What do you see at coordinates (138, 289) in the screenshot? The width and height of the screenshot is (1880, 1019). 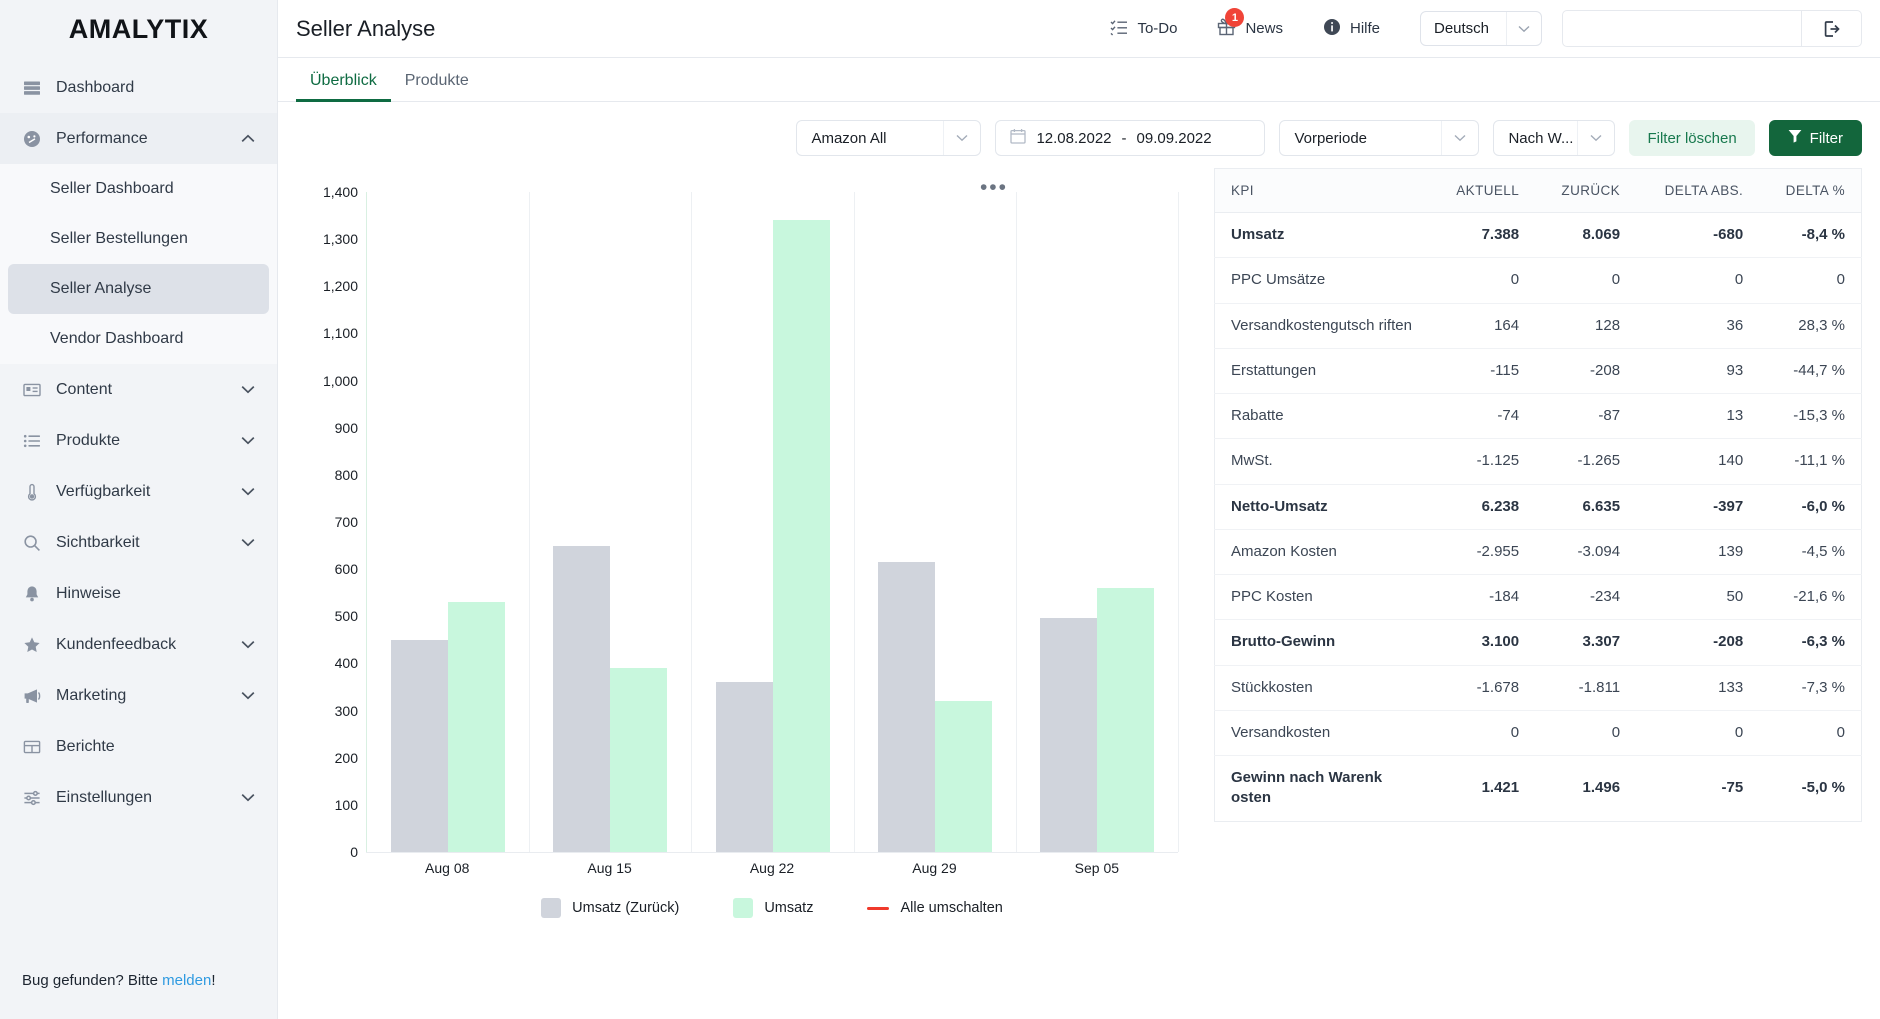 I see `sidebar-item-seller-analyse: Seller Analyse` at bounding box center [138, 289].